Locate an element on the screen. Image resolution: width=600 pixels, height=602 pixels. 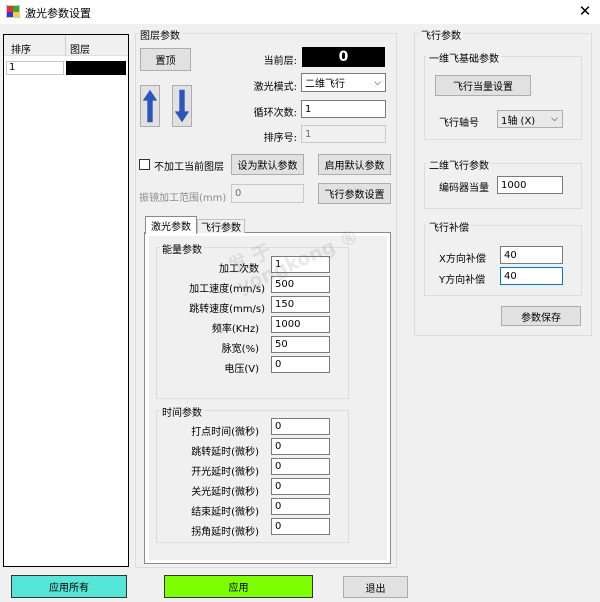
loop-count-label: 循环次数: is located at coordinates (275, 113).